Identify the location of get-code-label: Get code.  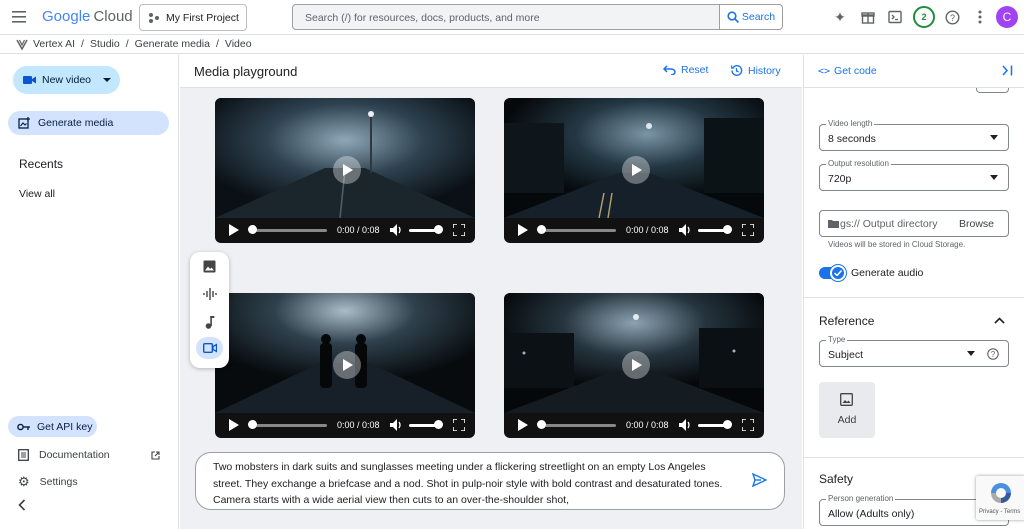
(855, 71).